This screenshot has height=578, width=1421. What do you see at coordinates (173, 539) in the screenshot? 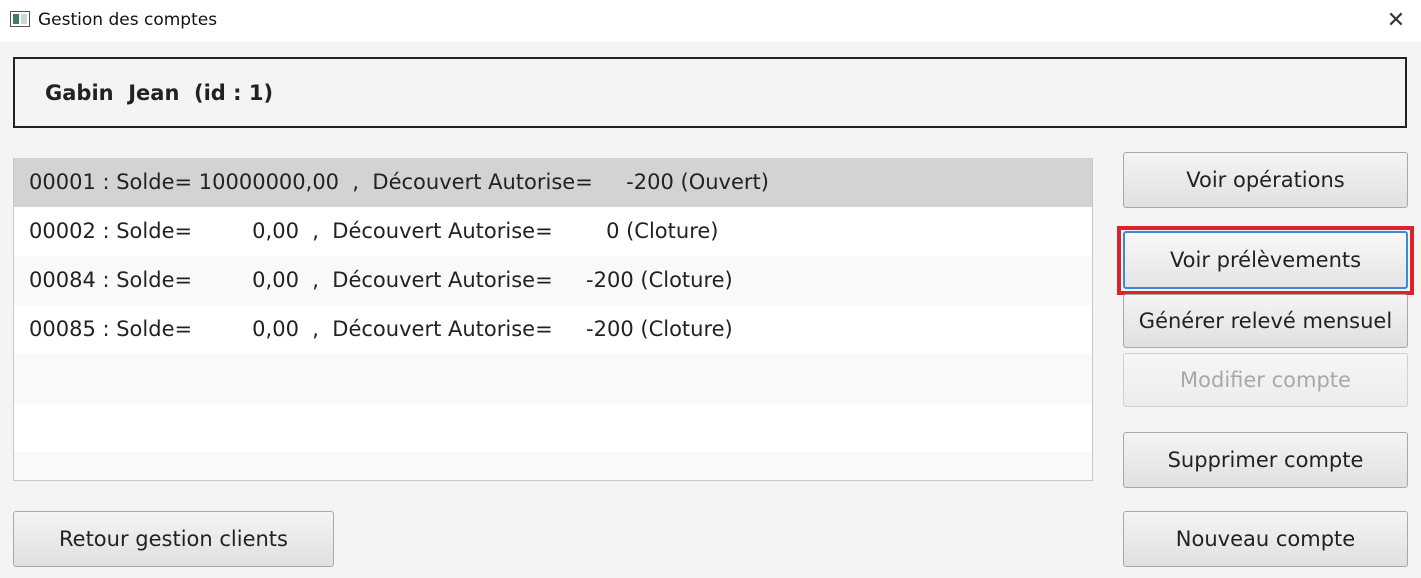
I see `retour-gestion-clients-button: Retour gestion clients` at bounding box center [173, 539].